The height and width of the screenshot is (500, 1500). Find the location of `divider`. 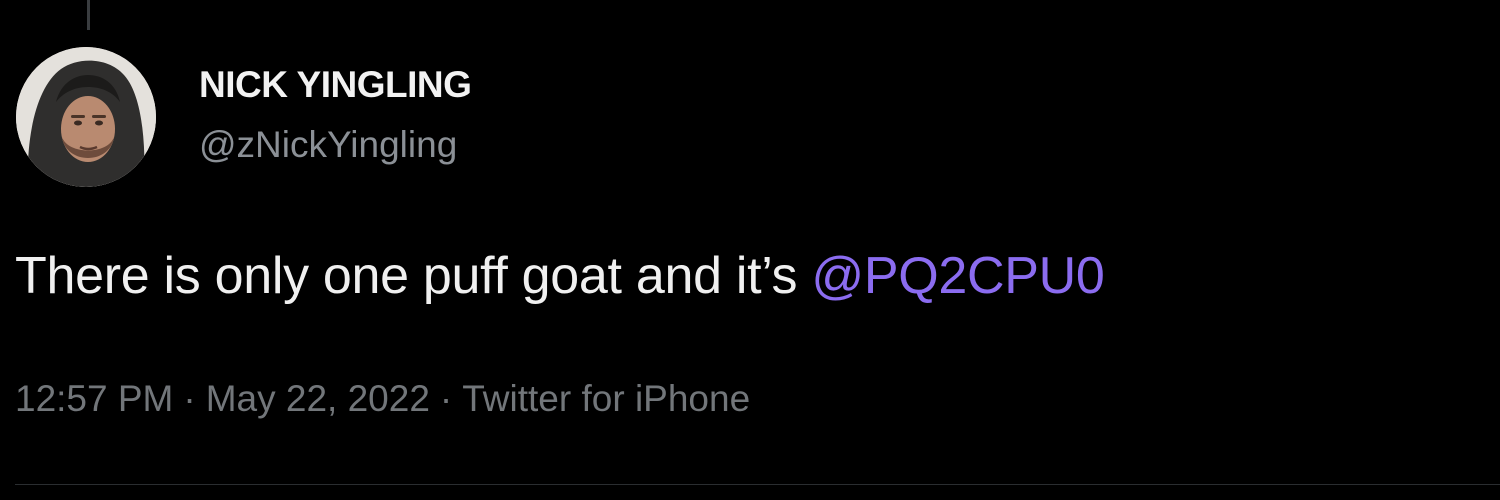

divider is located at coordinates (757, 484).